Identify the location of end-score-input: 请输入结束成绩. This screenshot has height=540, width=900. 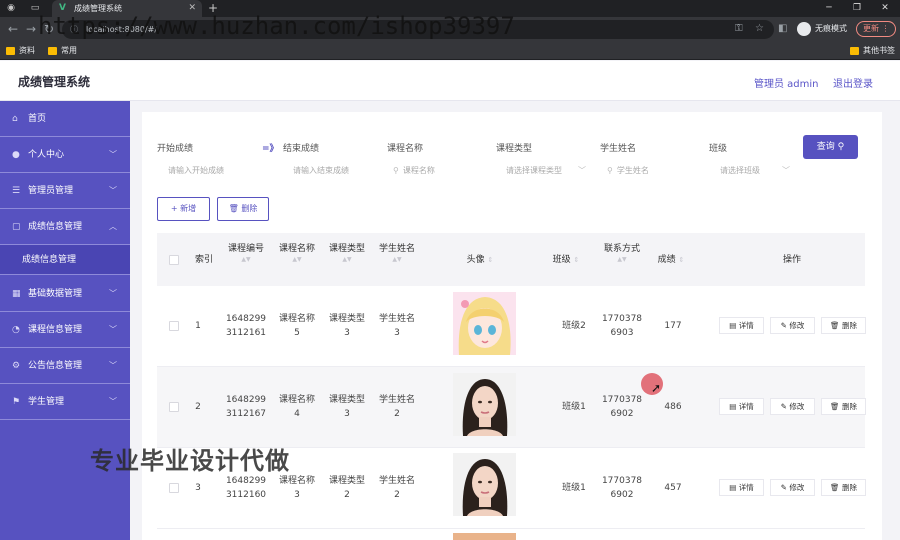
(333, 171).